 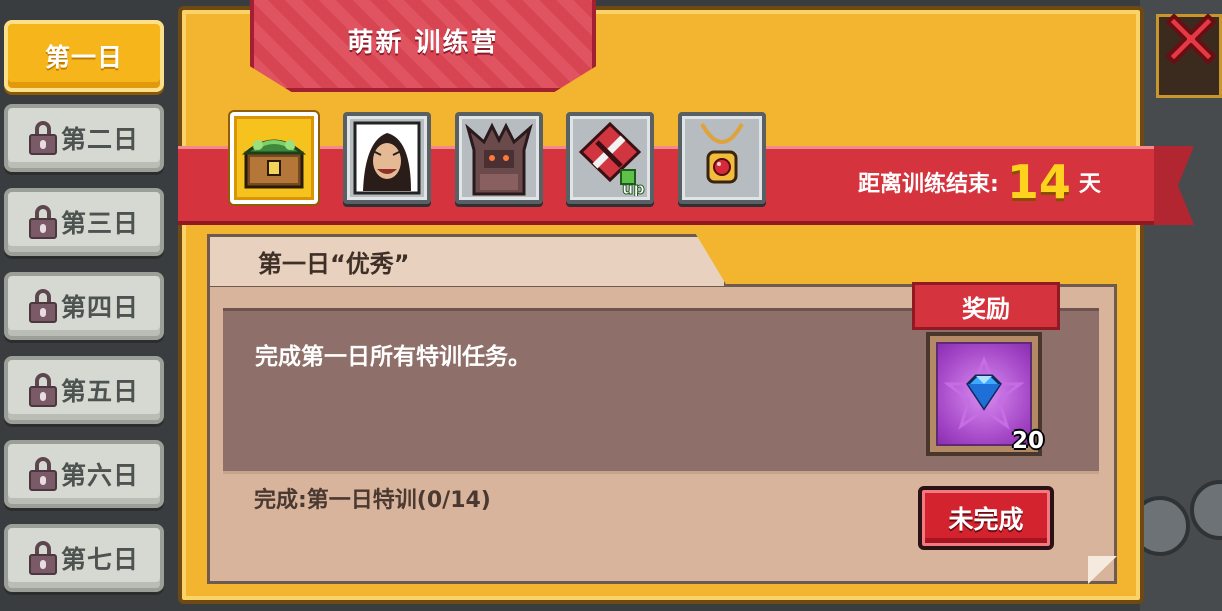 I want to click on countdown-unit: 天, so click(x=1089, y=184).